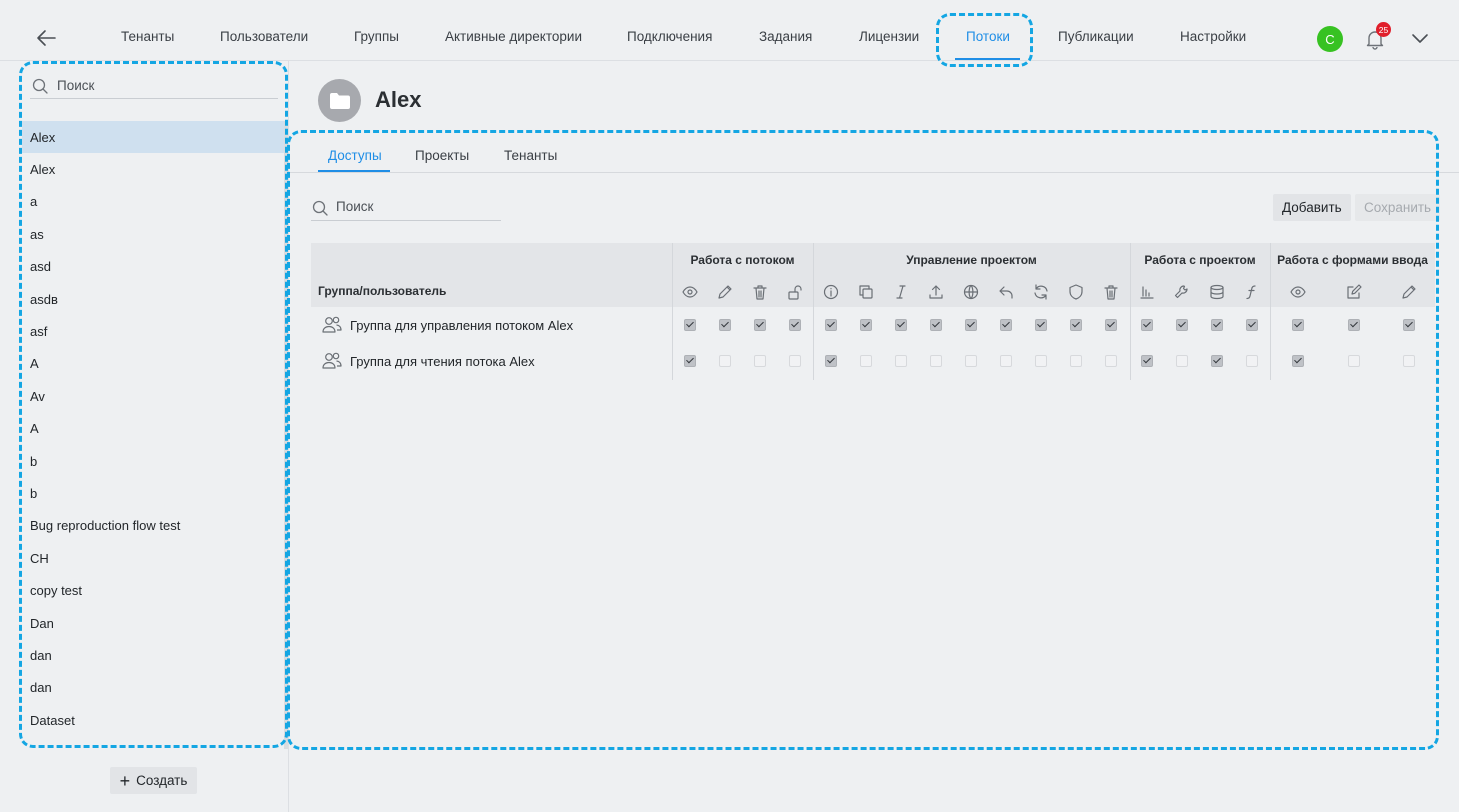 This screenshot has width=1459, height=812. What do you see at coordinates (669, 36) in the screenshot?
I see `nav-item-connections: Подключения` at bounding box center [669, 36].